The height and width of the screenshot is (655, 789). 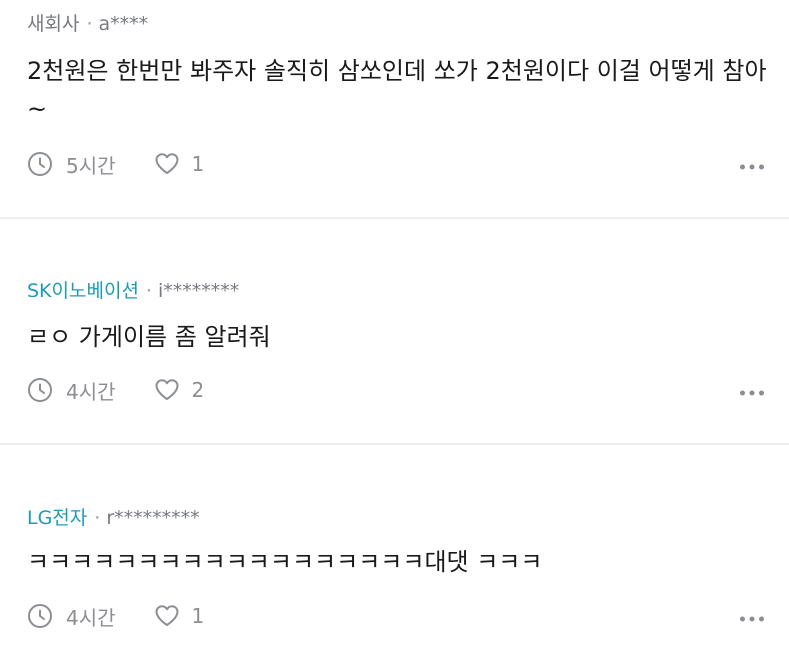 What do you see at coordinates (123, 24) in the screenshot?
I see `author-username: a****` at bounding box center [123, 24].